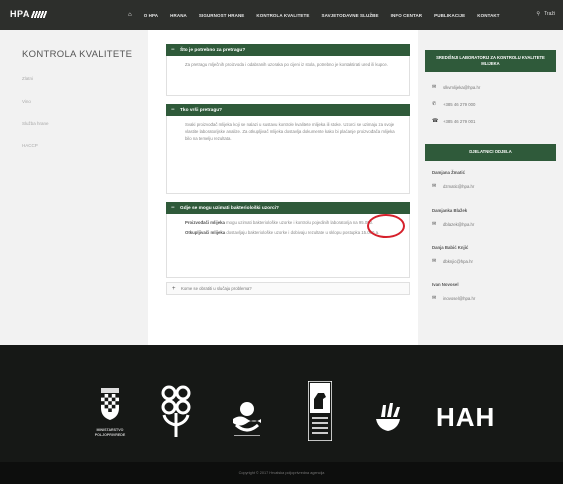  I want to click on staff-email-row: ✉ dblazek@hpa.hr, so click(453, 224).